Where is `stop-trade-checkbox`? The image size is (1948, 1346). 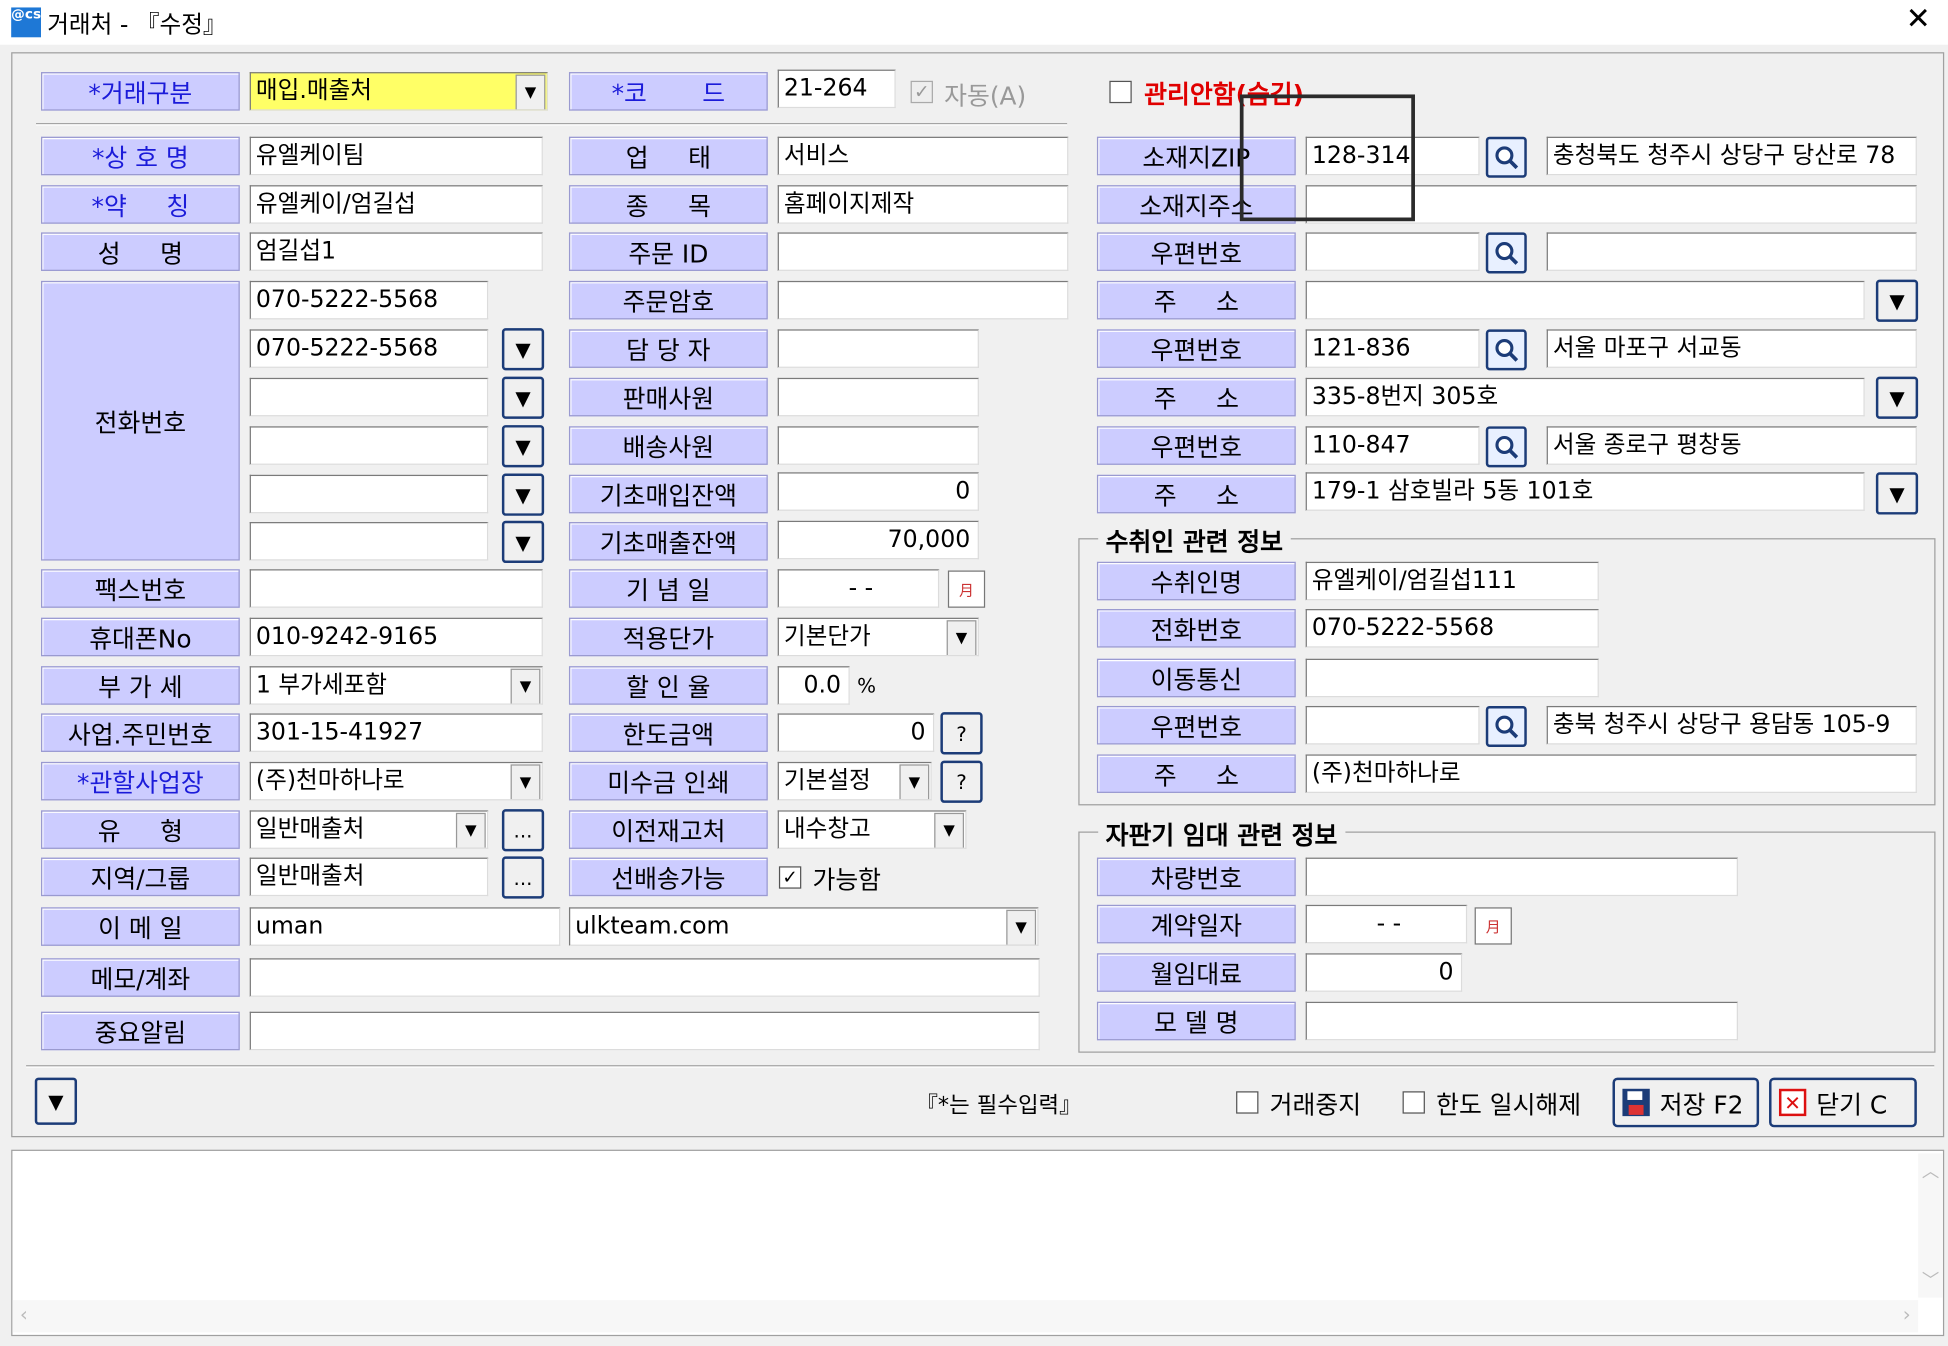 stop-trade-checkbox is located at coordinates (1247, 1102).